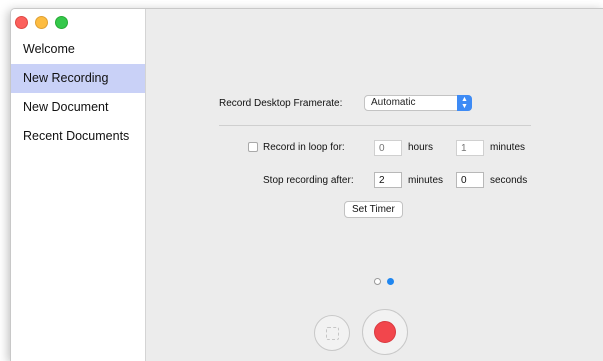 This screenshot has width=603, height=361. What do you see at coordinates (78, 107) in the screenshot?
I see `sidebar-item-new-document: New Document` at bounding box center [78, 107].